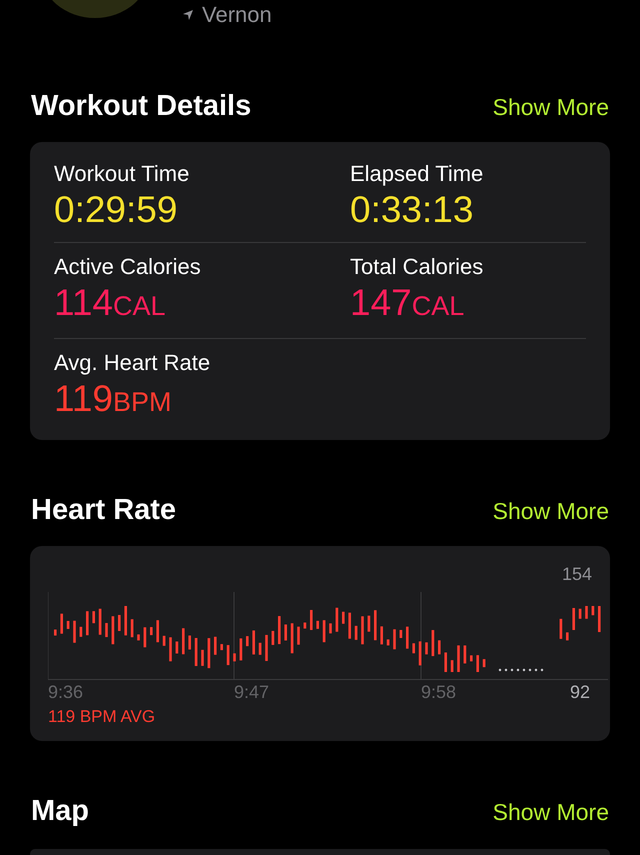 The width and height of the screenshot is (640, 855). What do you see at coordinates (438, 692) in the screenshot?
I see `time-label: 9:58` at bounding box center [438, 692].